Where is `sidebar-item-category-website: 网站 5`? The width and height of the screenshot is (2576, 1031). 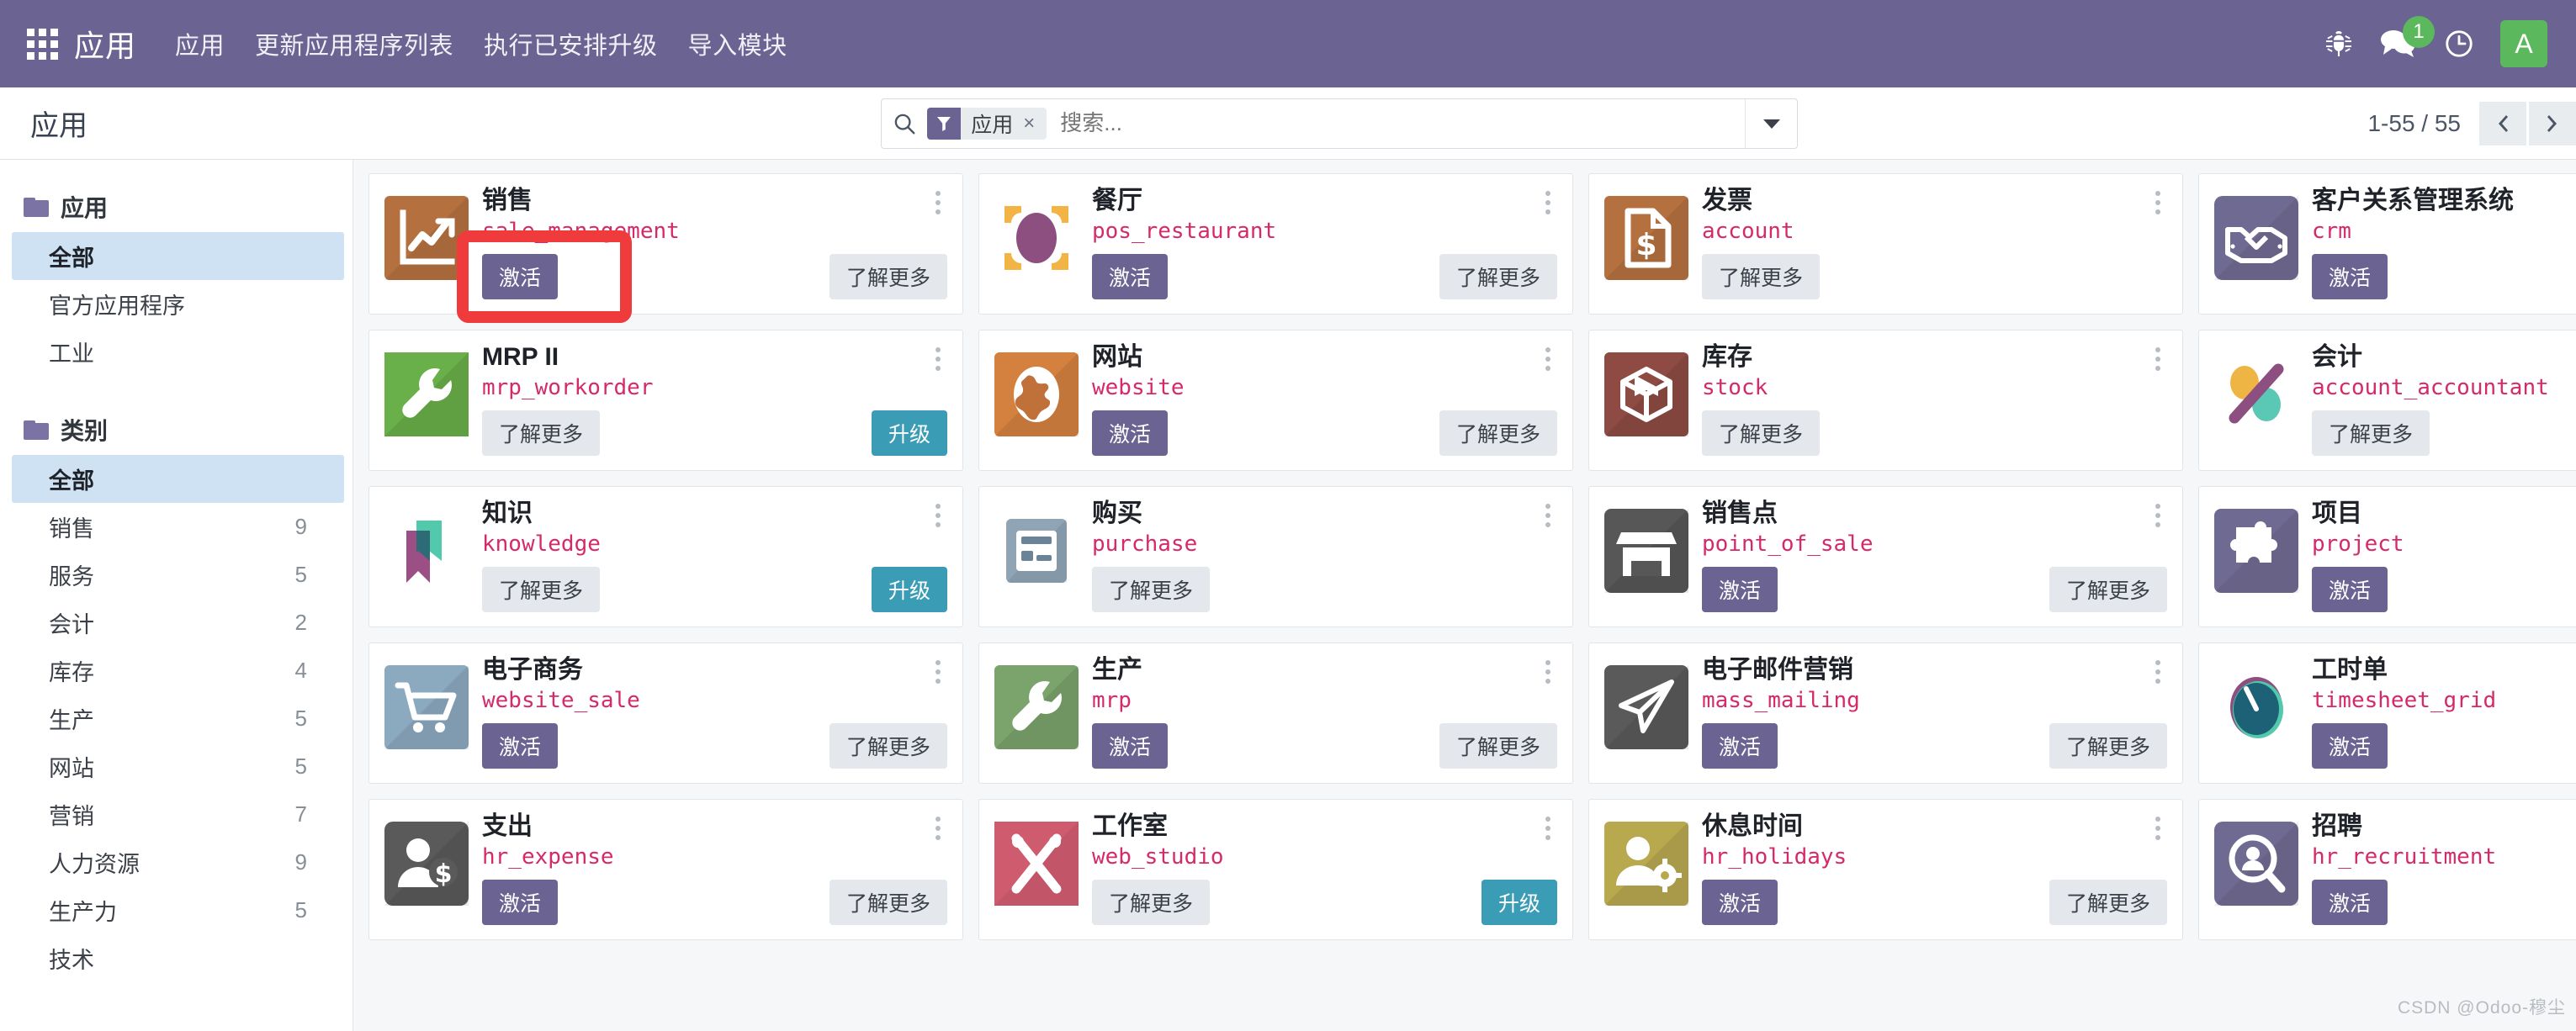 sidebar-item-category-website: 网站 5 is located at coordinates (178, 767).